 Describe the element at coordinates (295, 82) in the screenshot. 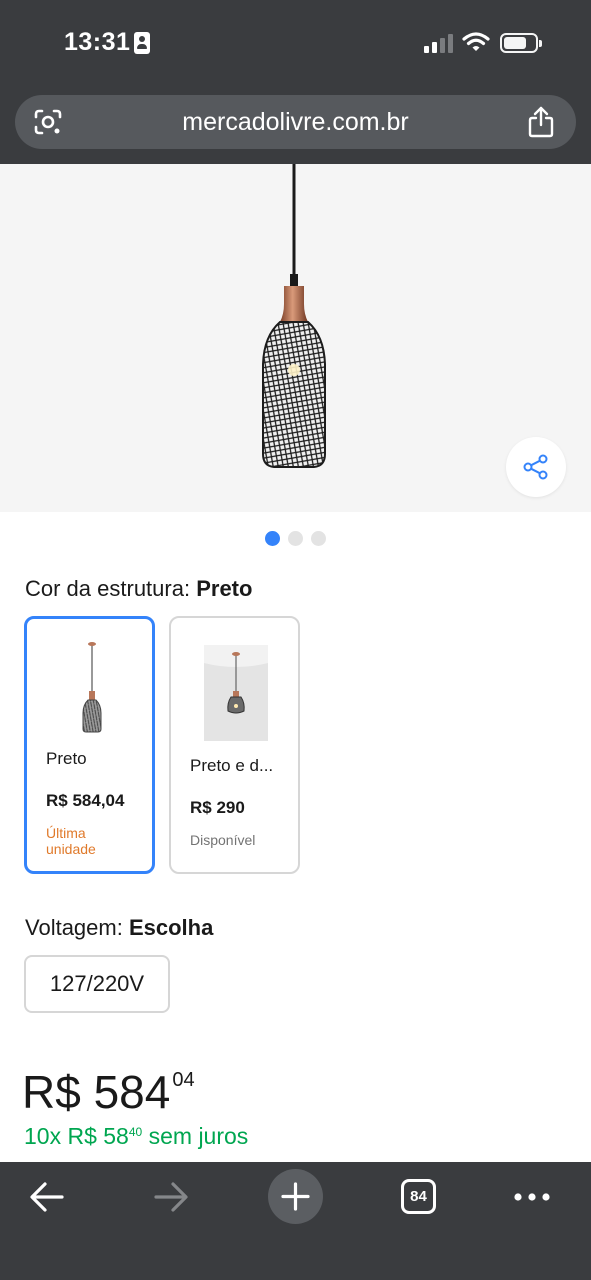

I see `browser-top-chrome: 13:31 mercadolivre.com.br` at that location.